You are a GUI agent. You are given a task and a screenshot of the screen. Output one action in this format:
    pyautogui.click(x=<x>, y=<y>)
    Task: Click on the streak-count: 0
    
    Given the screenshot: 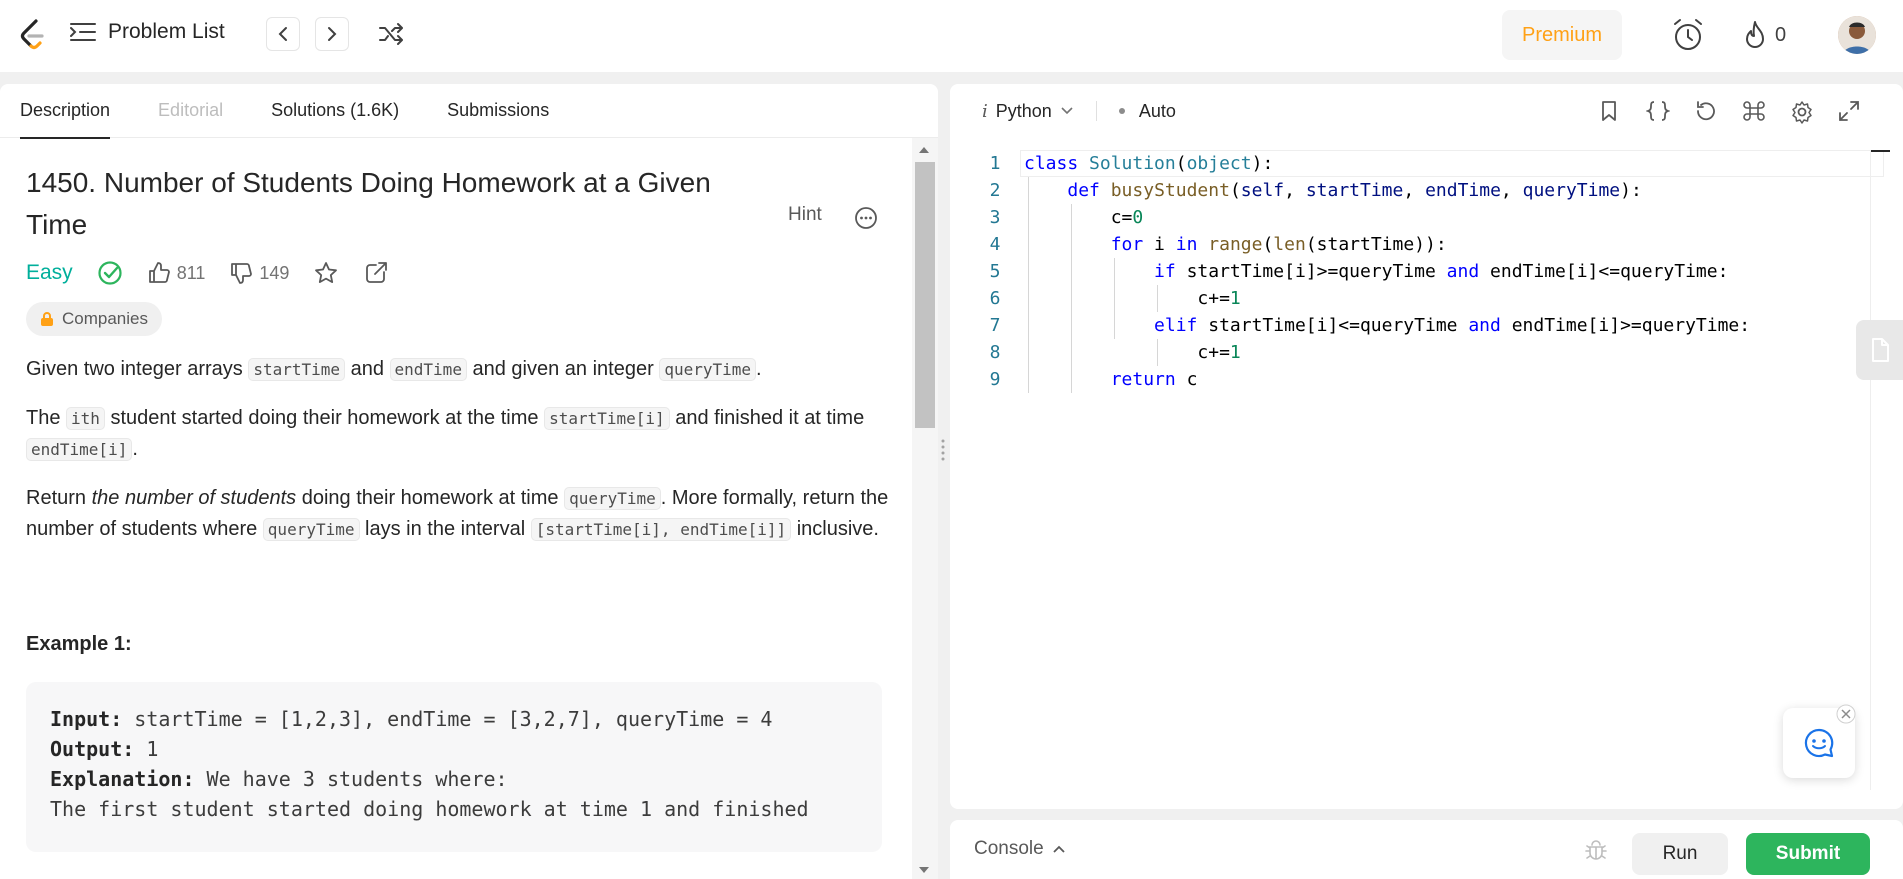 What is the action you would take?
    pyautogui.click(x=1781, y=34)
    